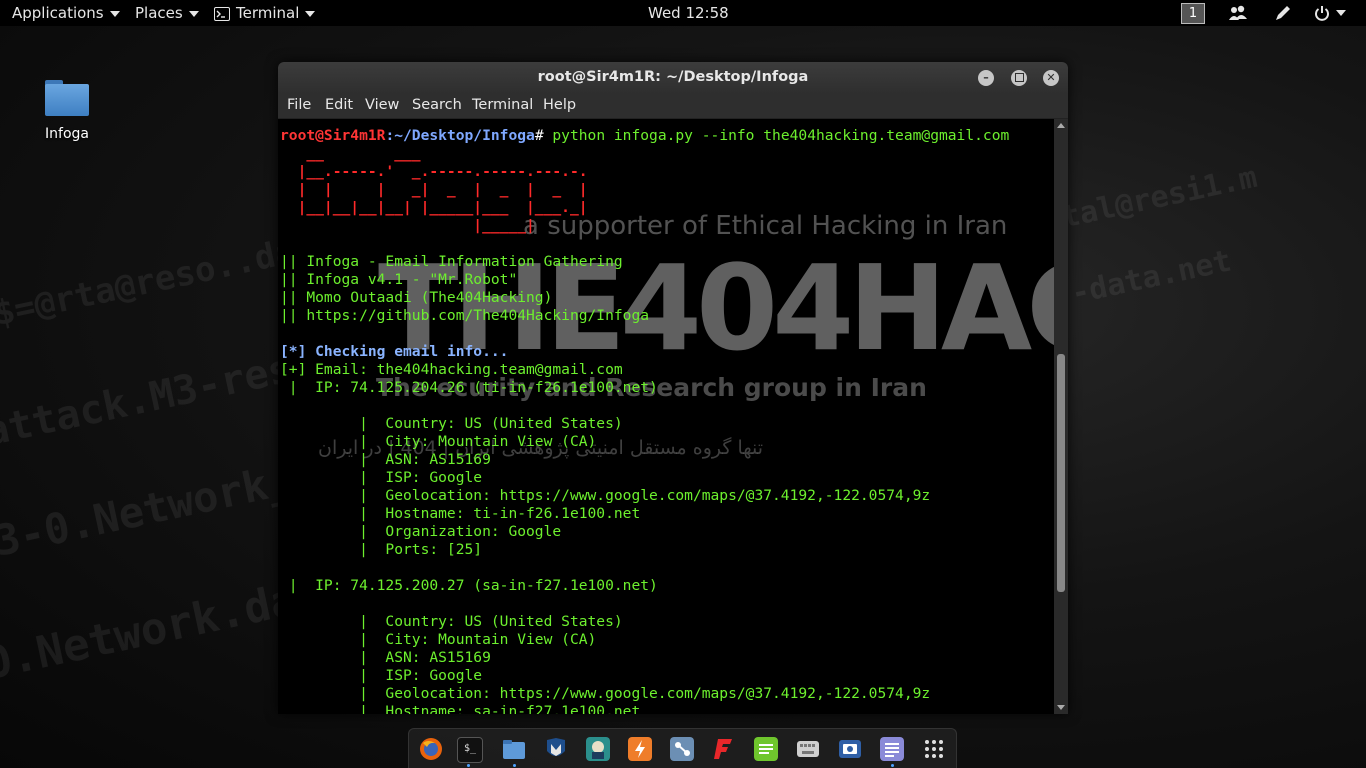 The width and height of the screenshot is (1366, 768). What do you see at coordinates (350, 153) in the screenshot?
I see `banner-line: __ ___` at bounding box center [350, 153].